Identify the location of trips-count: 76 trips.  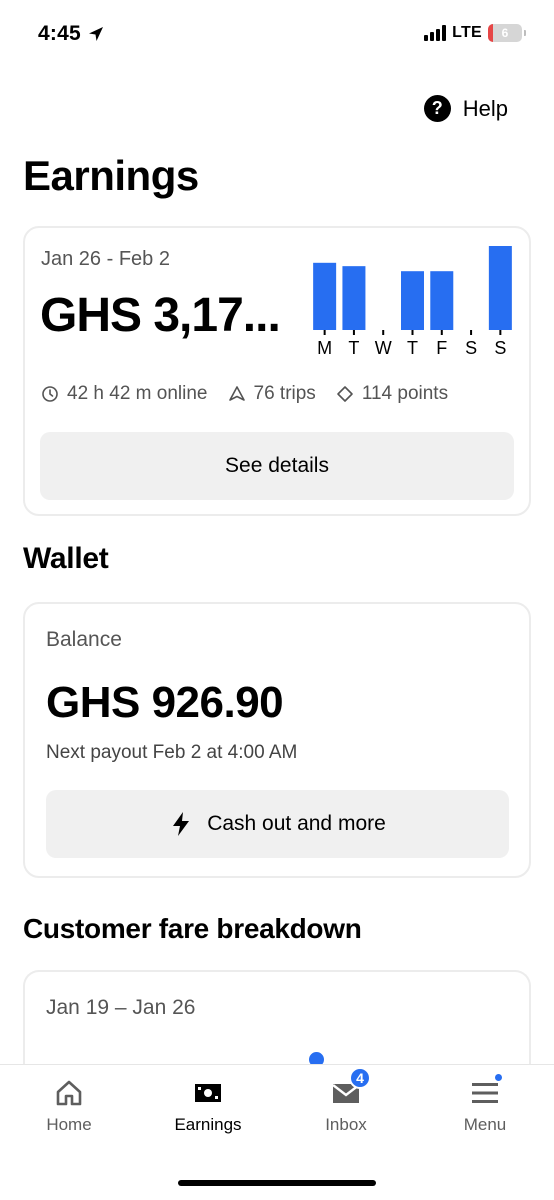
(284, 393).